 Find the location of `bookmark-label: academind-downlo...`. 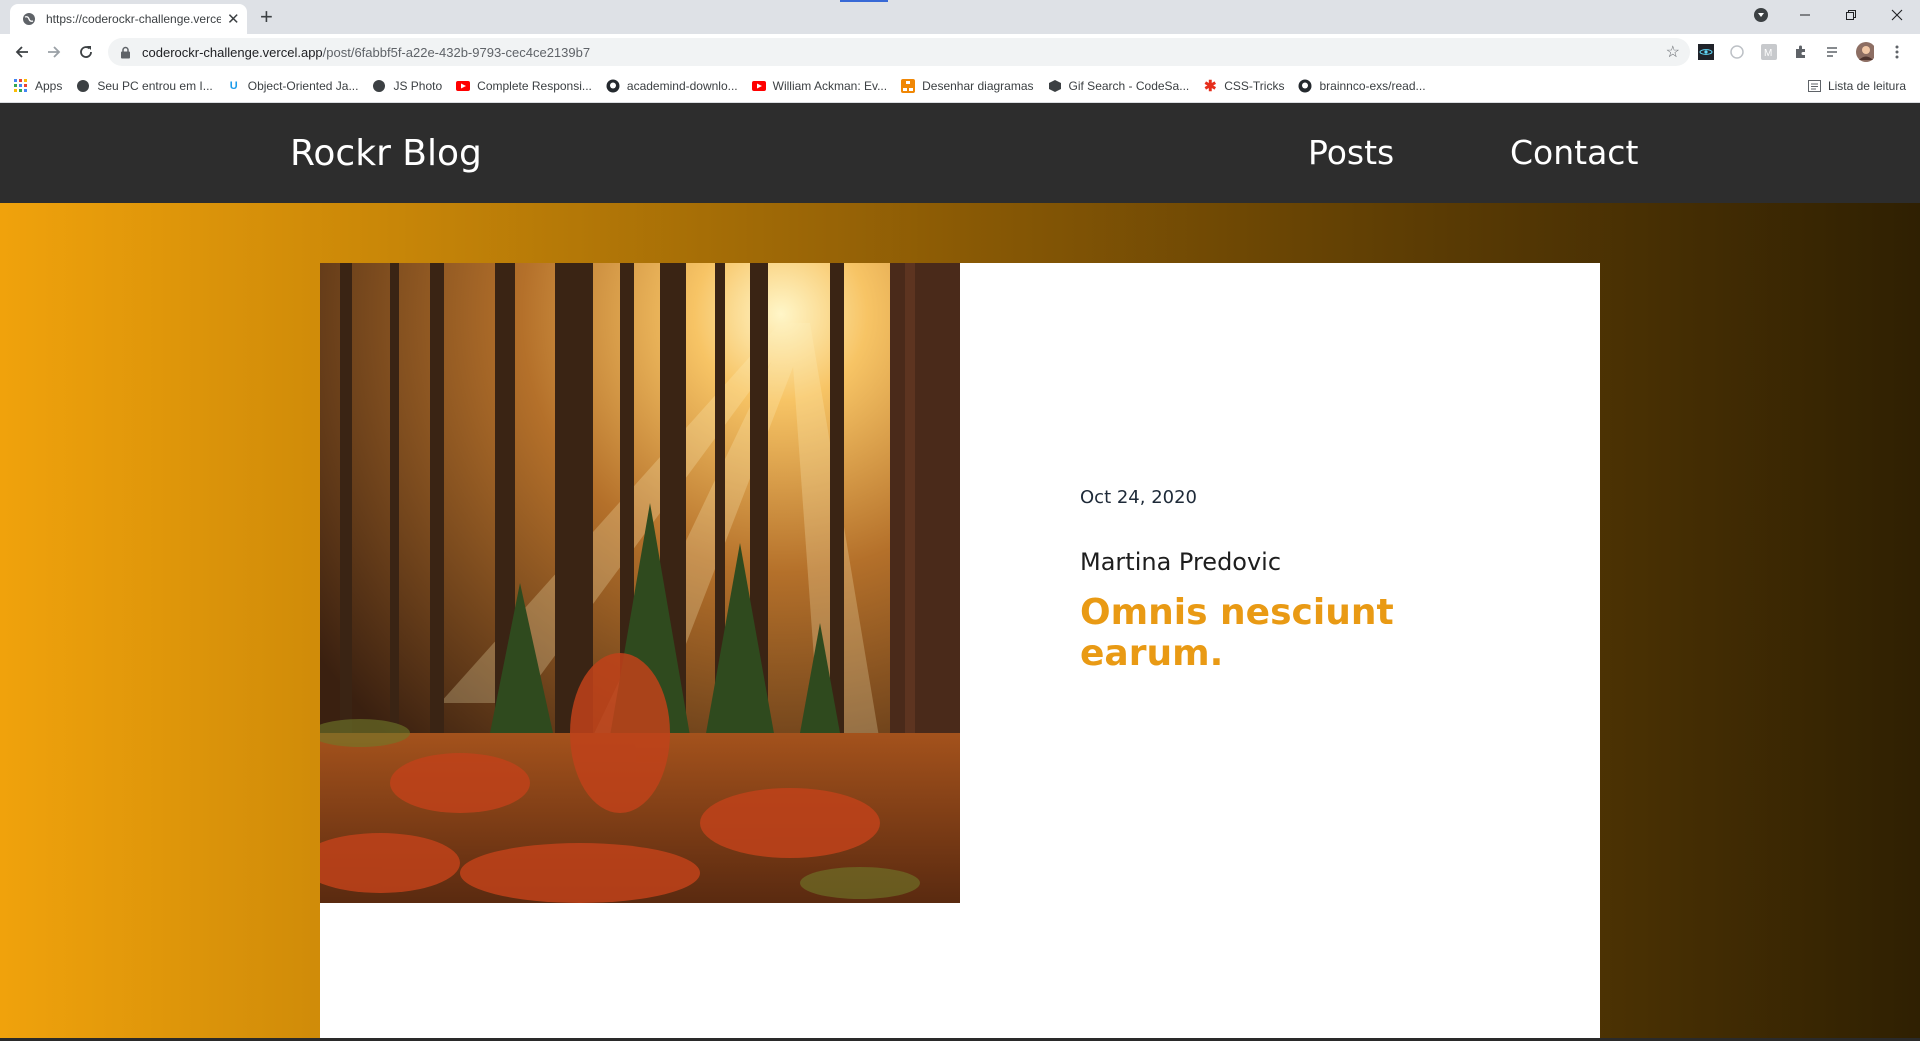

bookmark-label: academind-downlo... is located at coordinates (682, 86).